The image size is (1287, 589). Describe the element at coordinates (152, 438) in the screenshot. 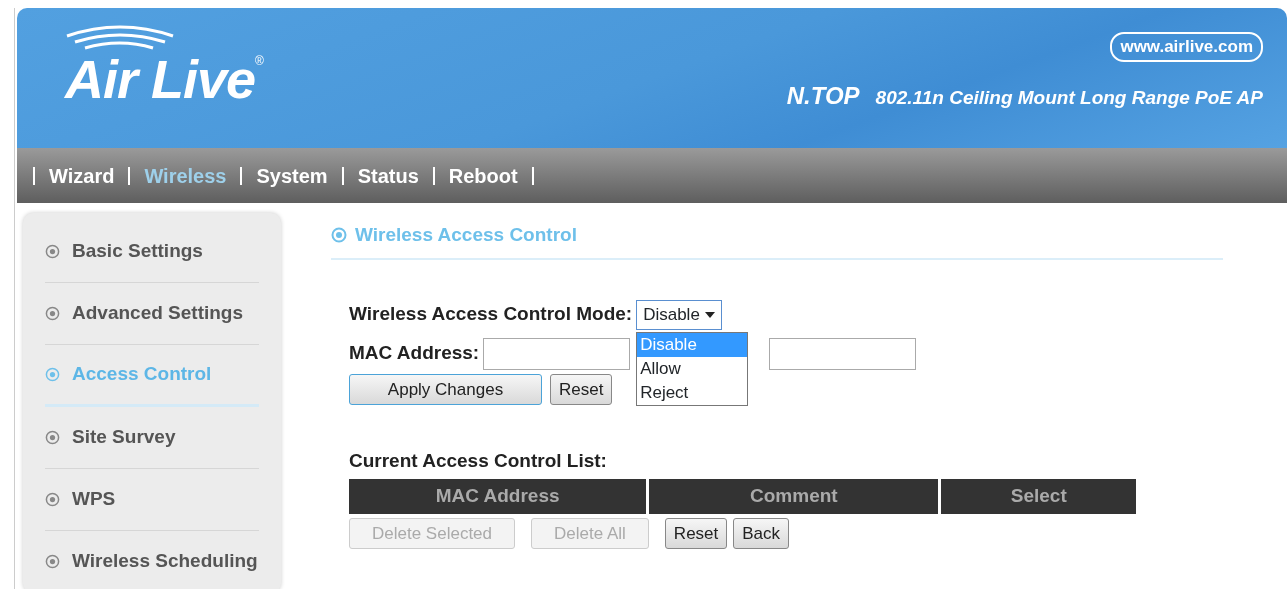

I see `sidebar-item: Site Survey` at that location.